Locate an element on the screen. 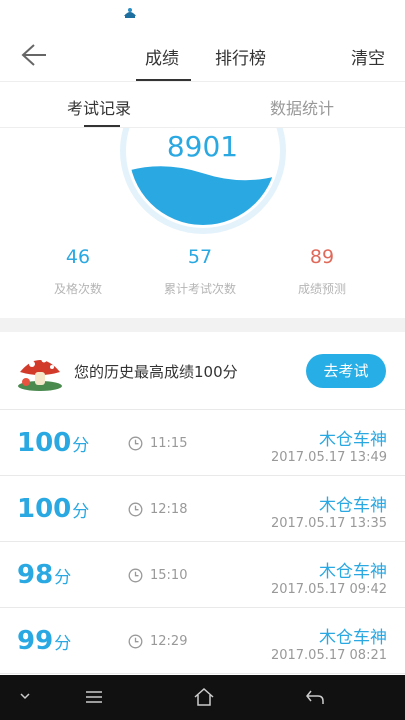  tab-data-statistics: 数据统计 is located at coordinates (302, 107).